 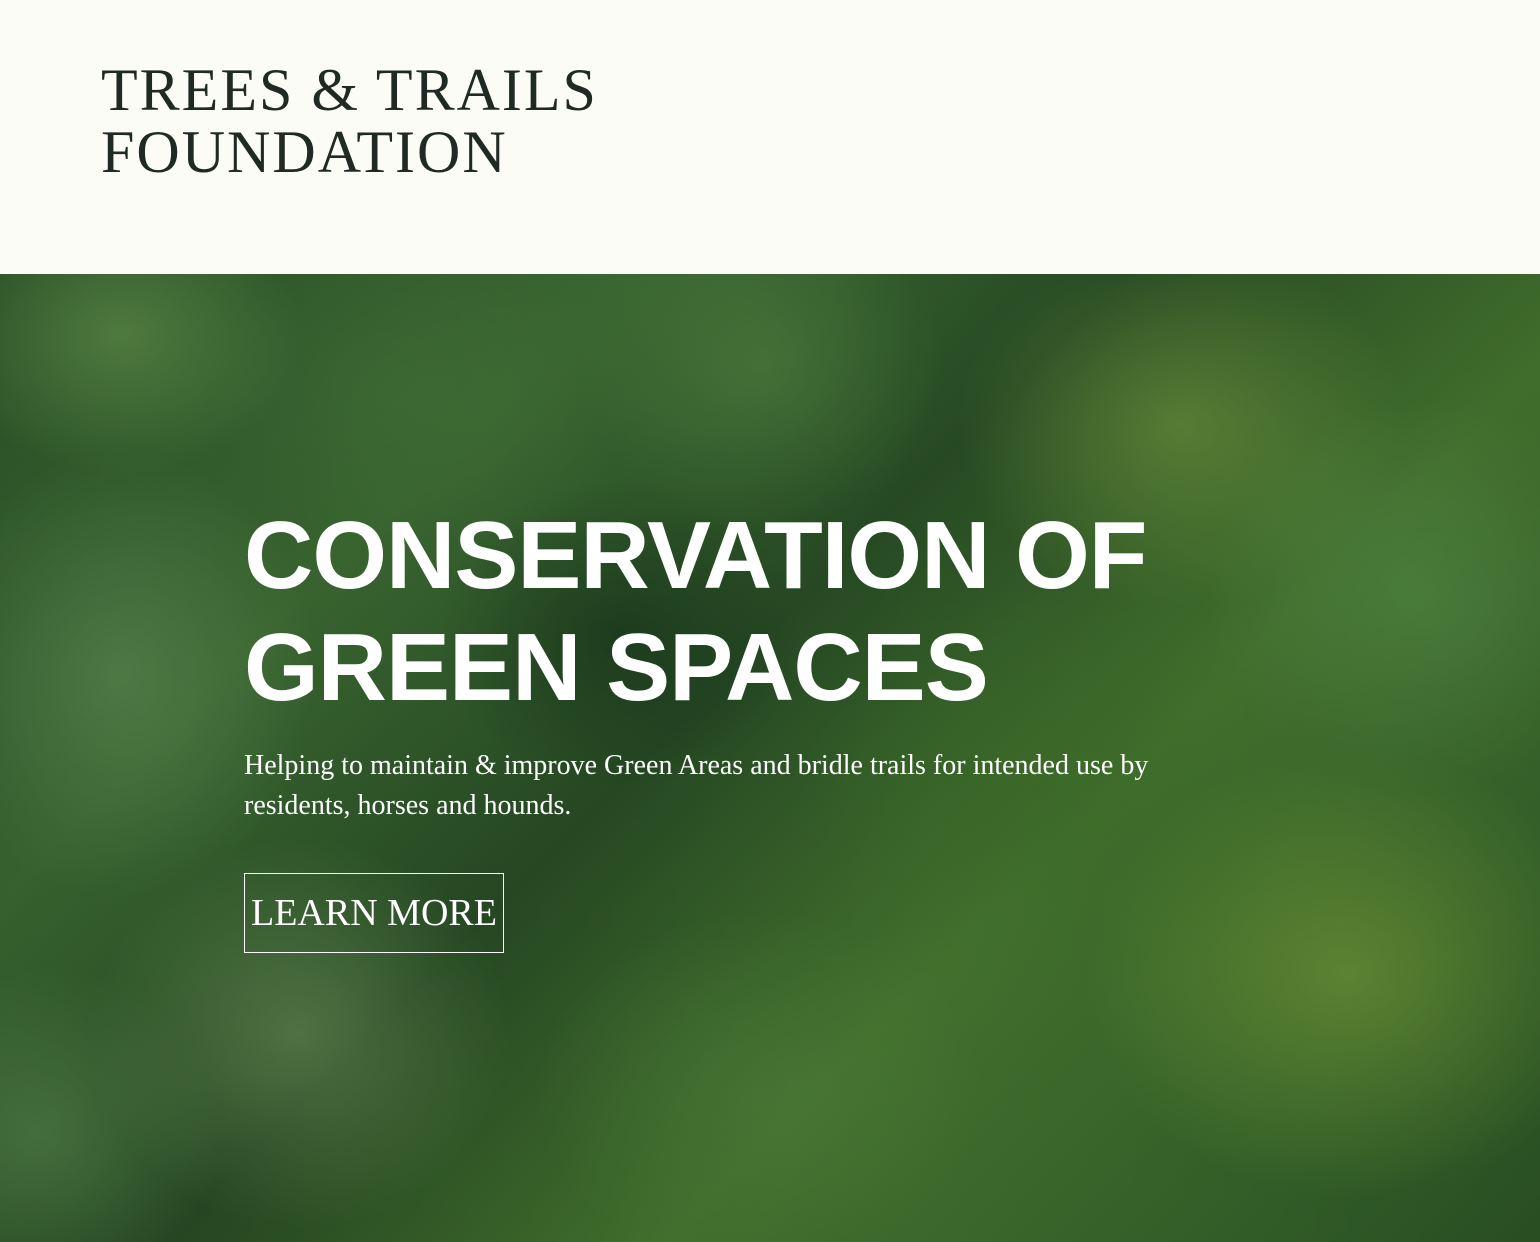 What do you see at coordinates (695, 611) in the screenshot?
I see `hero-title: CONSERVATION OF GREEN SPACES` at bounding box center [695, 611].